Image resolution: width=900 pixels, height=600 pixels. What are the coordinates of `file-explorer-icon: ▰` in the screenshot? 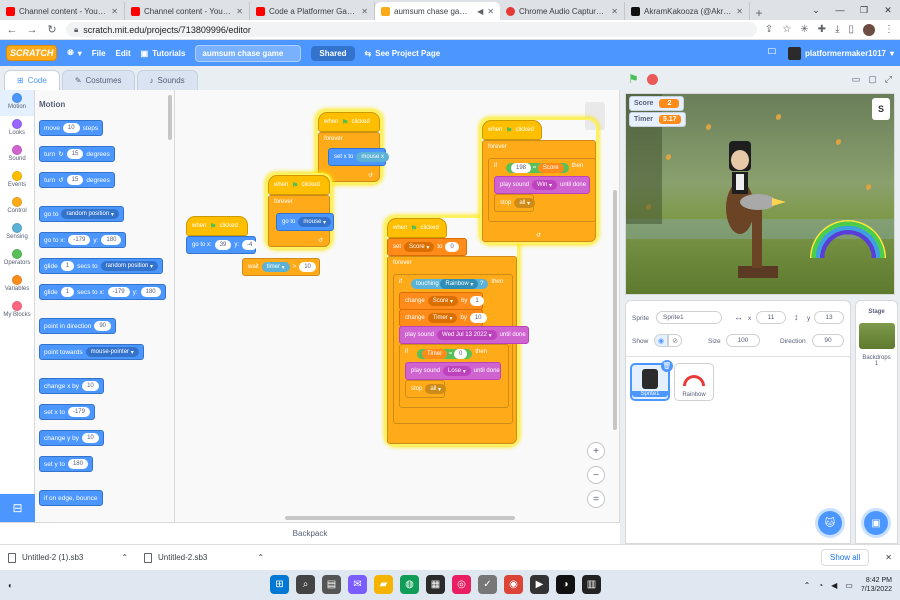 It's located at (383, 584).